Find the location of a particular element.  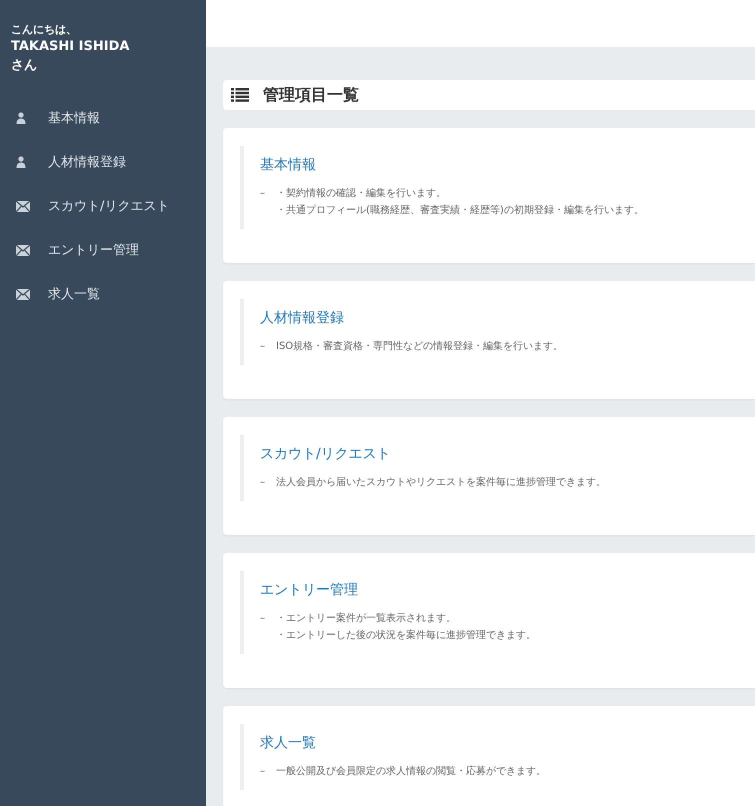

sidebar-item: 求人一覧 is located at coordinates (103, 294).